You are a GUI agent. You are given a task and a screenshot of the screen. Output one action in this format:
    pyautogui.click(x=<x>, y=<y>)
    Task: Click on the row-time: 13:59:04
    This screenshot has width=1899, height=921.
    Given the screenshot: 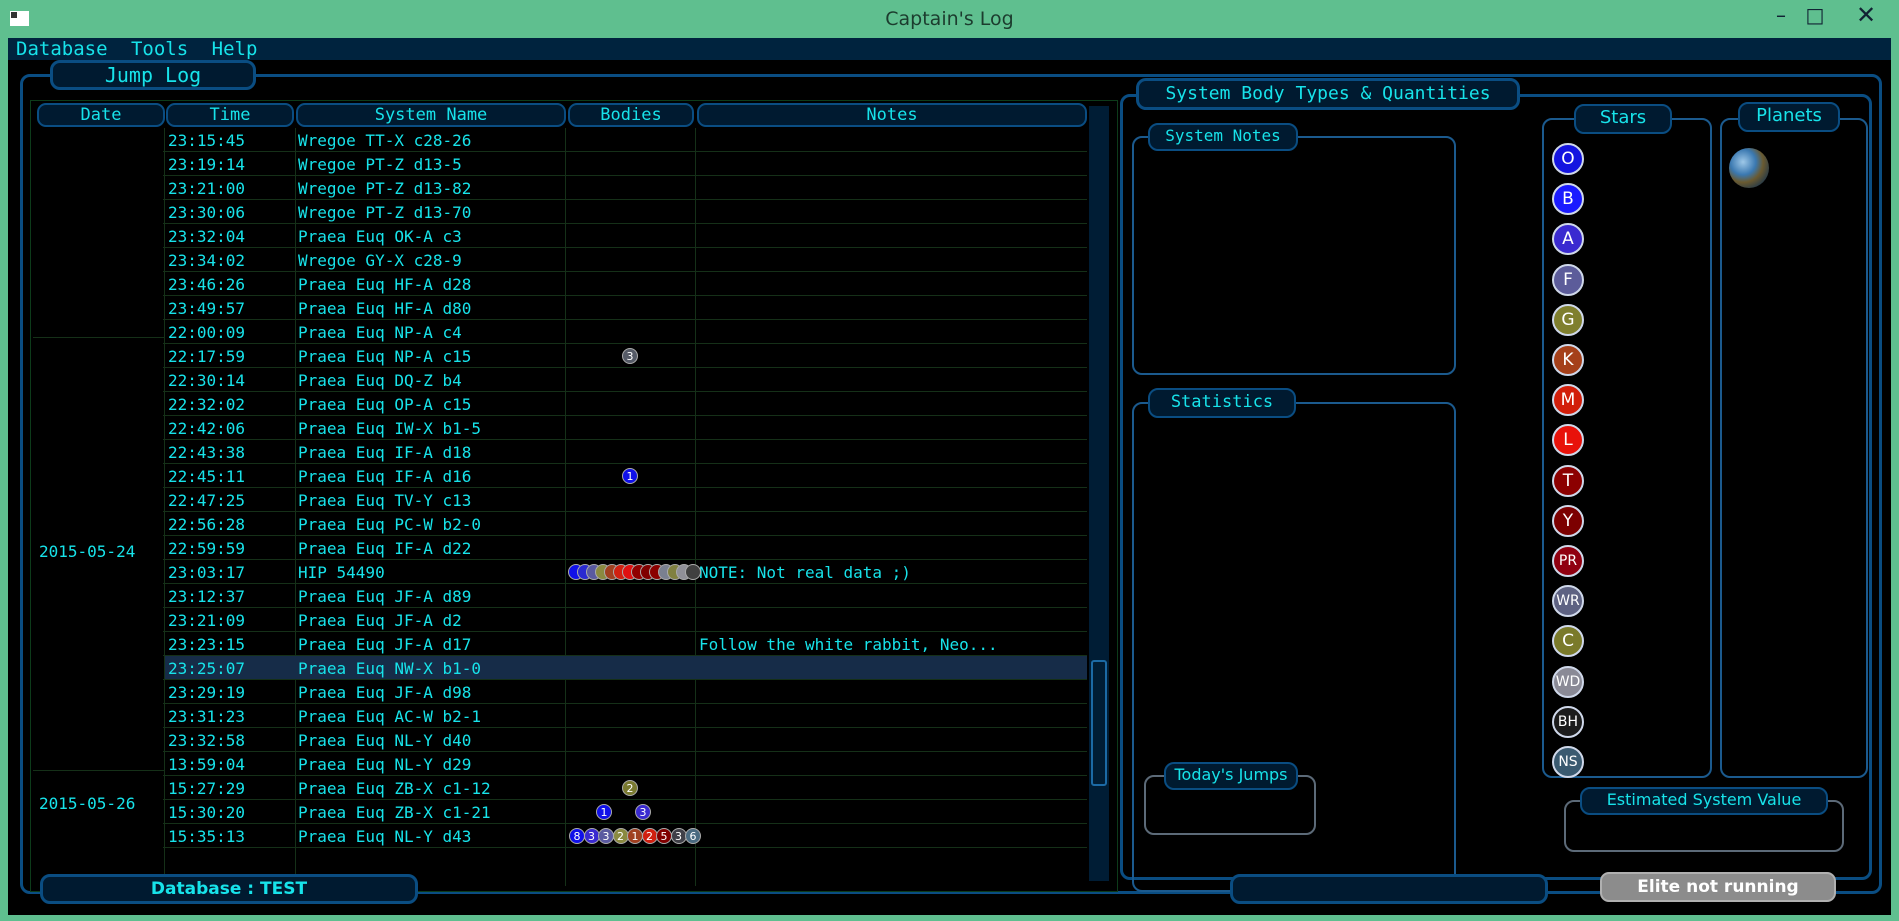 What is the action you would take?
    pyautogui.click(x=207, y=764)
    